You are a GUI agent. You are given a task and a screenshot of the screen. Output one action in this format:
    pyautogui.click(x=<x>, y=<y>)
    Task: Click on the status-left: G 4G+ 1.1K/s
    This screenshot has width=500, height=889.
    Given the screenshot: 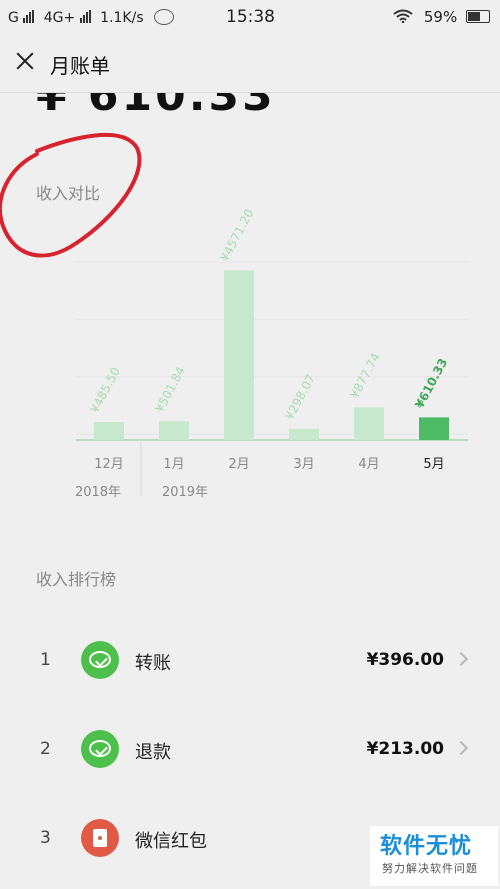 What is the action you would take?
    pyautogui.click(x=91, y=18)
    